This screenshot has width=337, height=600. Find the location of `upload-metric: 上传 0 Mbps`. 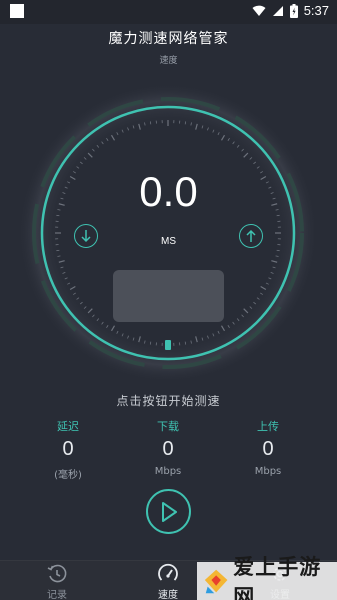

upload-metric: 上传 0 Mbps is located at coordinates (268, 447).